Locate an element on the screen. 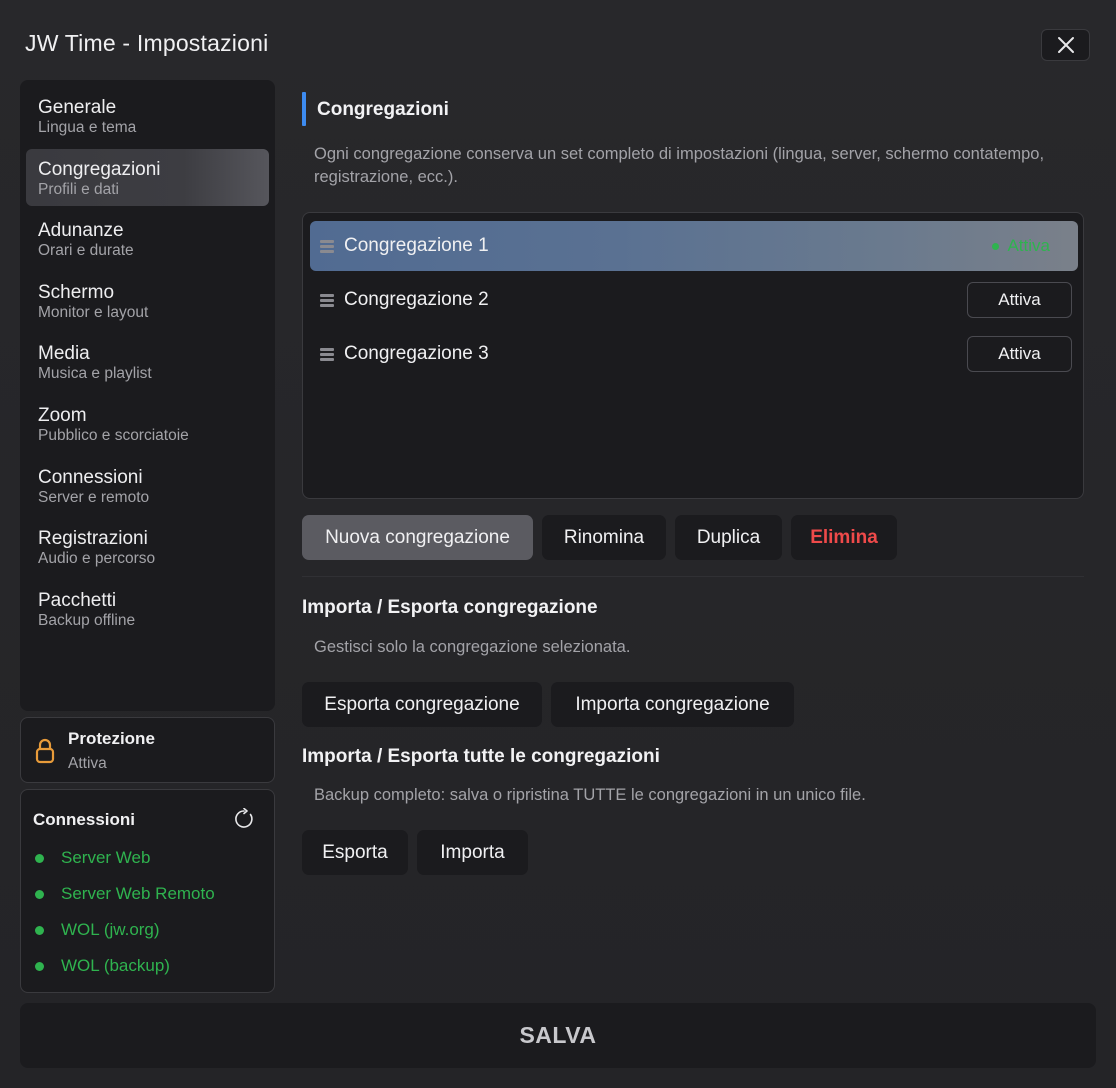  sidebar-item-sub: Orari e durate is located at coordinates (86, 251).